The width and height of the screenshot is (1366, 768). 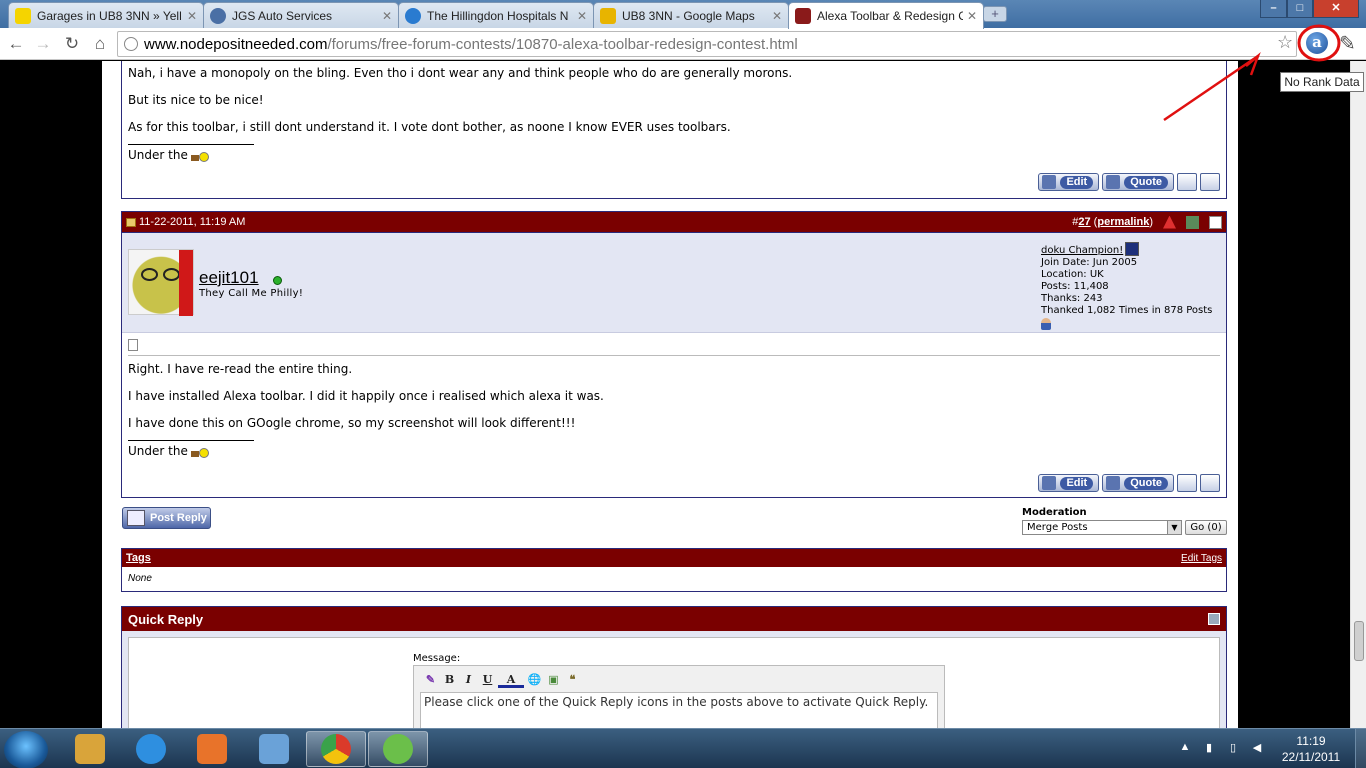 I want to click on collapse-icon, so click(x=1214, y=619).